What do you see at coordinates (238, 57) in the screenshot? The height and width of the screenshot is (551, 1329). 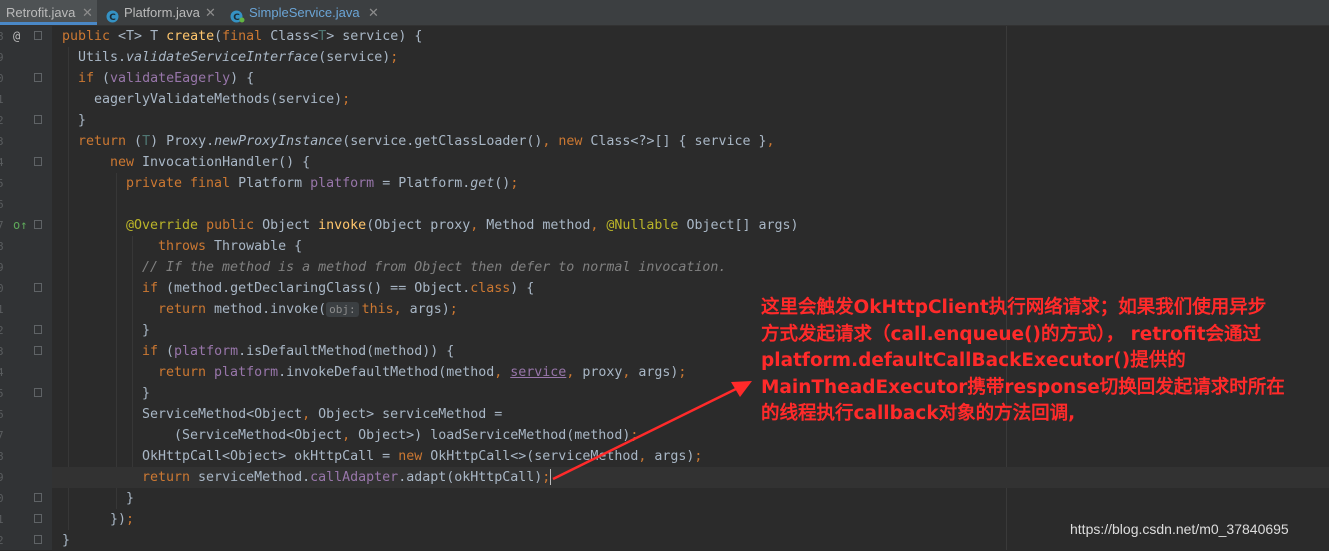 I see `code-line: Utils.validateServiceInterface(service);` at bounding box center [238, 57].